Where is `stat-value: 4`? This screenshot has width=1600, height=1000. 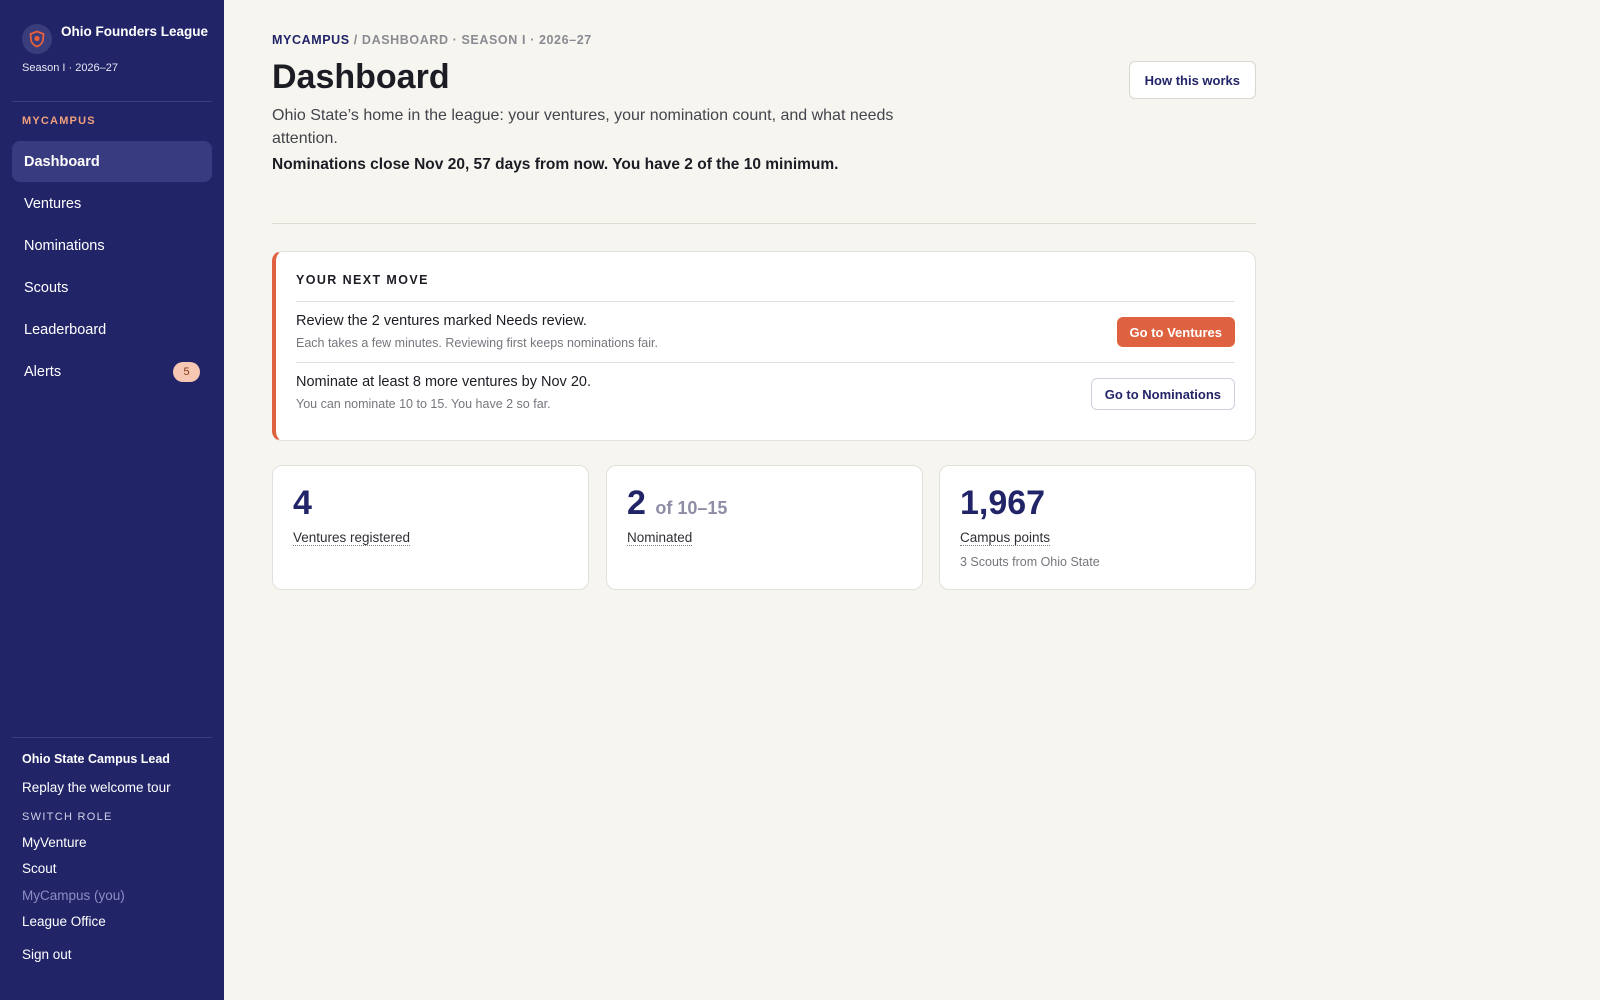 stat-value: 4 is located at coordinates (302, 503).